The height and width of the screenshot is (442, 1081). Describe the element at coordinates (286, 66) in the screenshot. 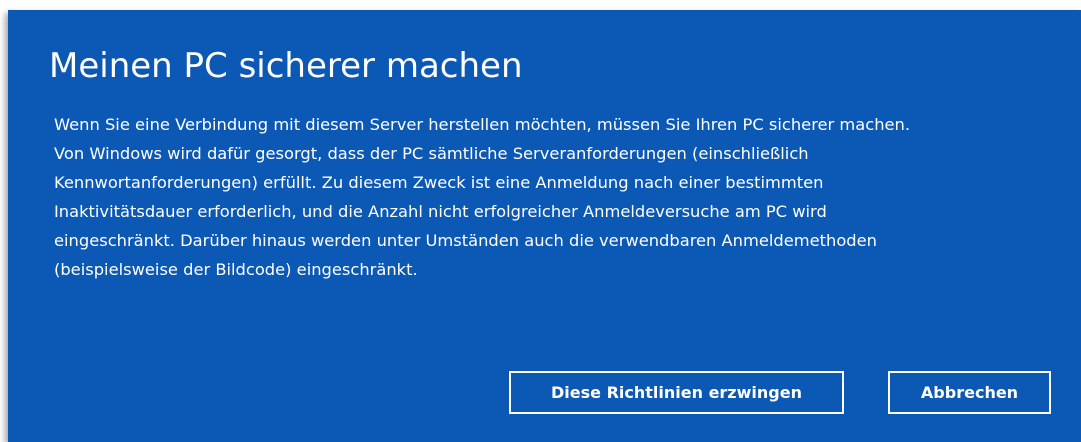

I see `dialog-title: Meinen PC sicherer machen` at that location.